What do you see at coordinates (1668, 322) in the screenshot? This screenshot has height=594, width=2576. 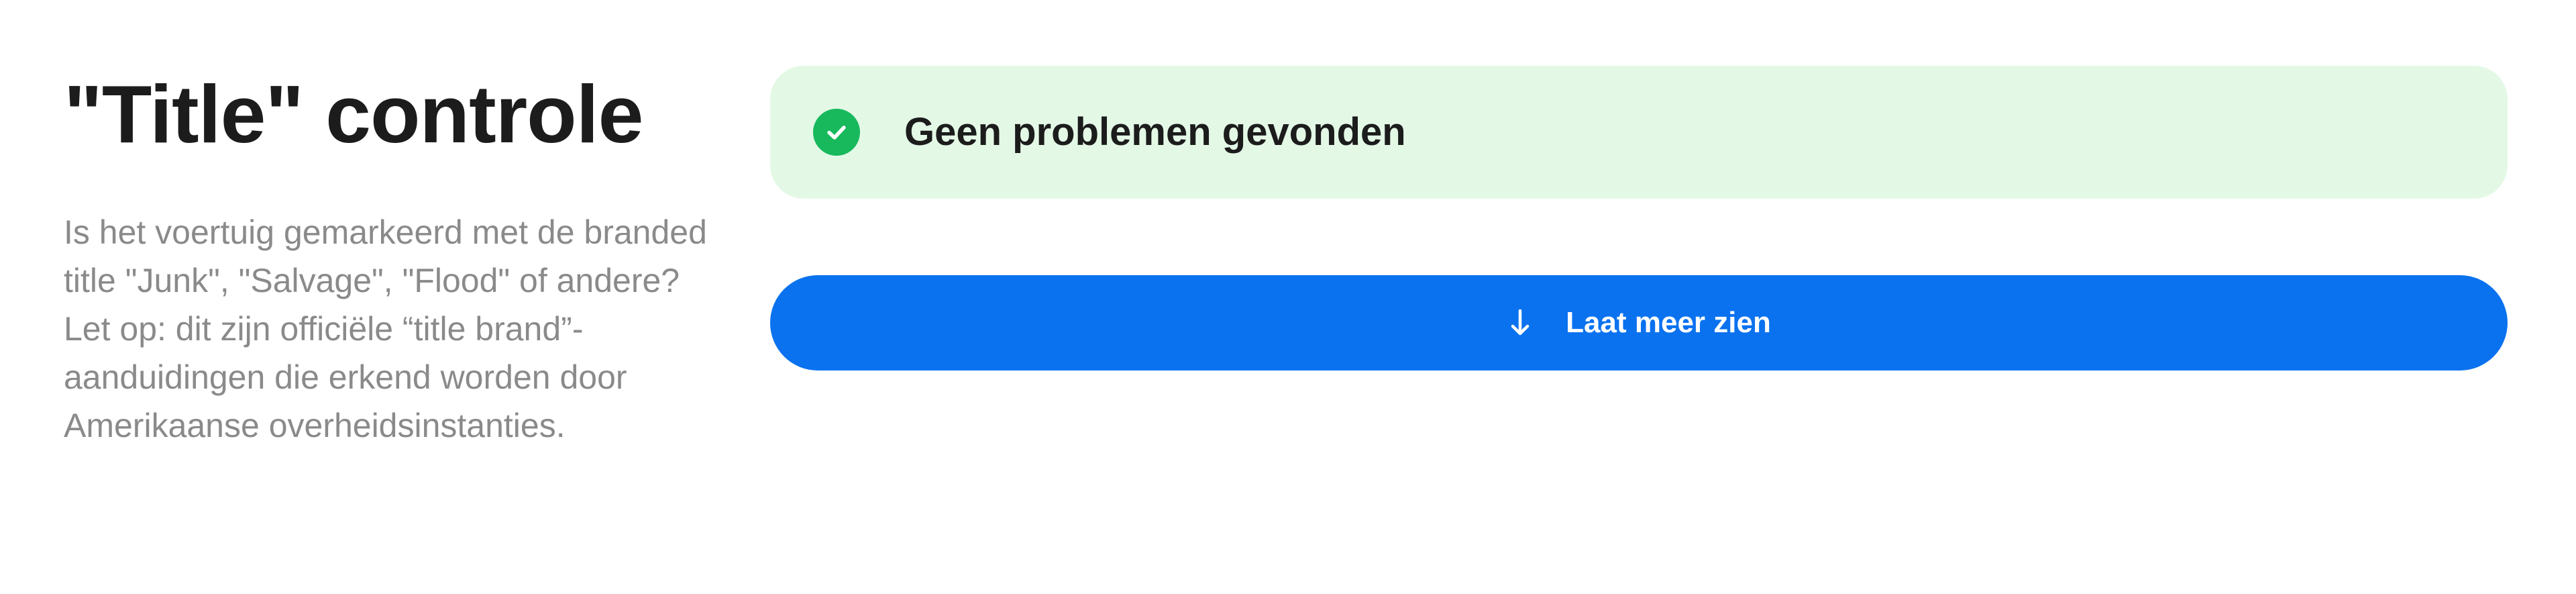 I see `show-more-label: Laat meer zien` at bounding box center [1668, 322].